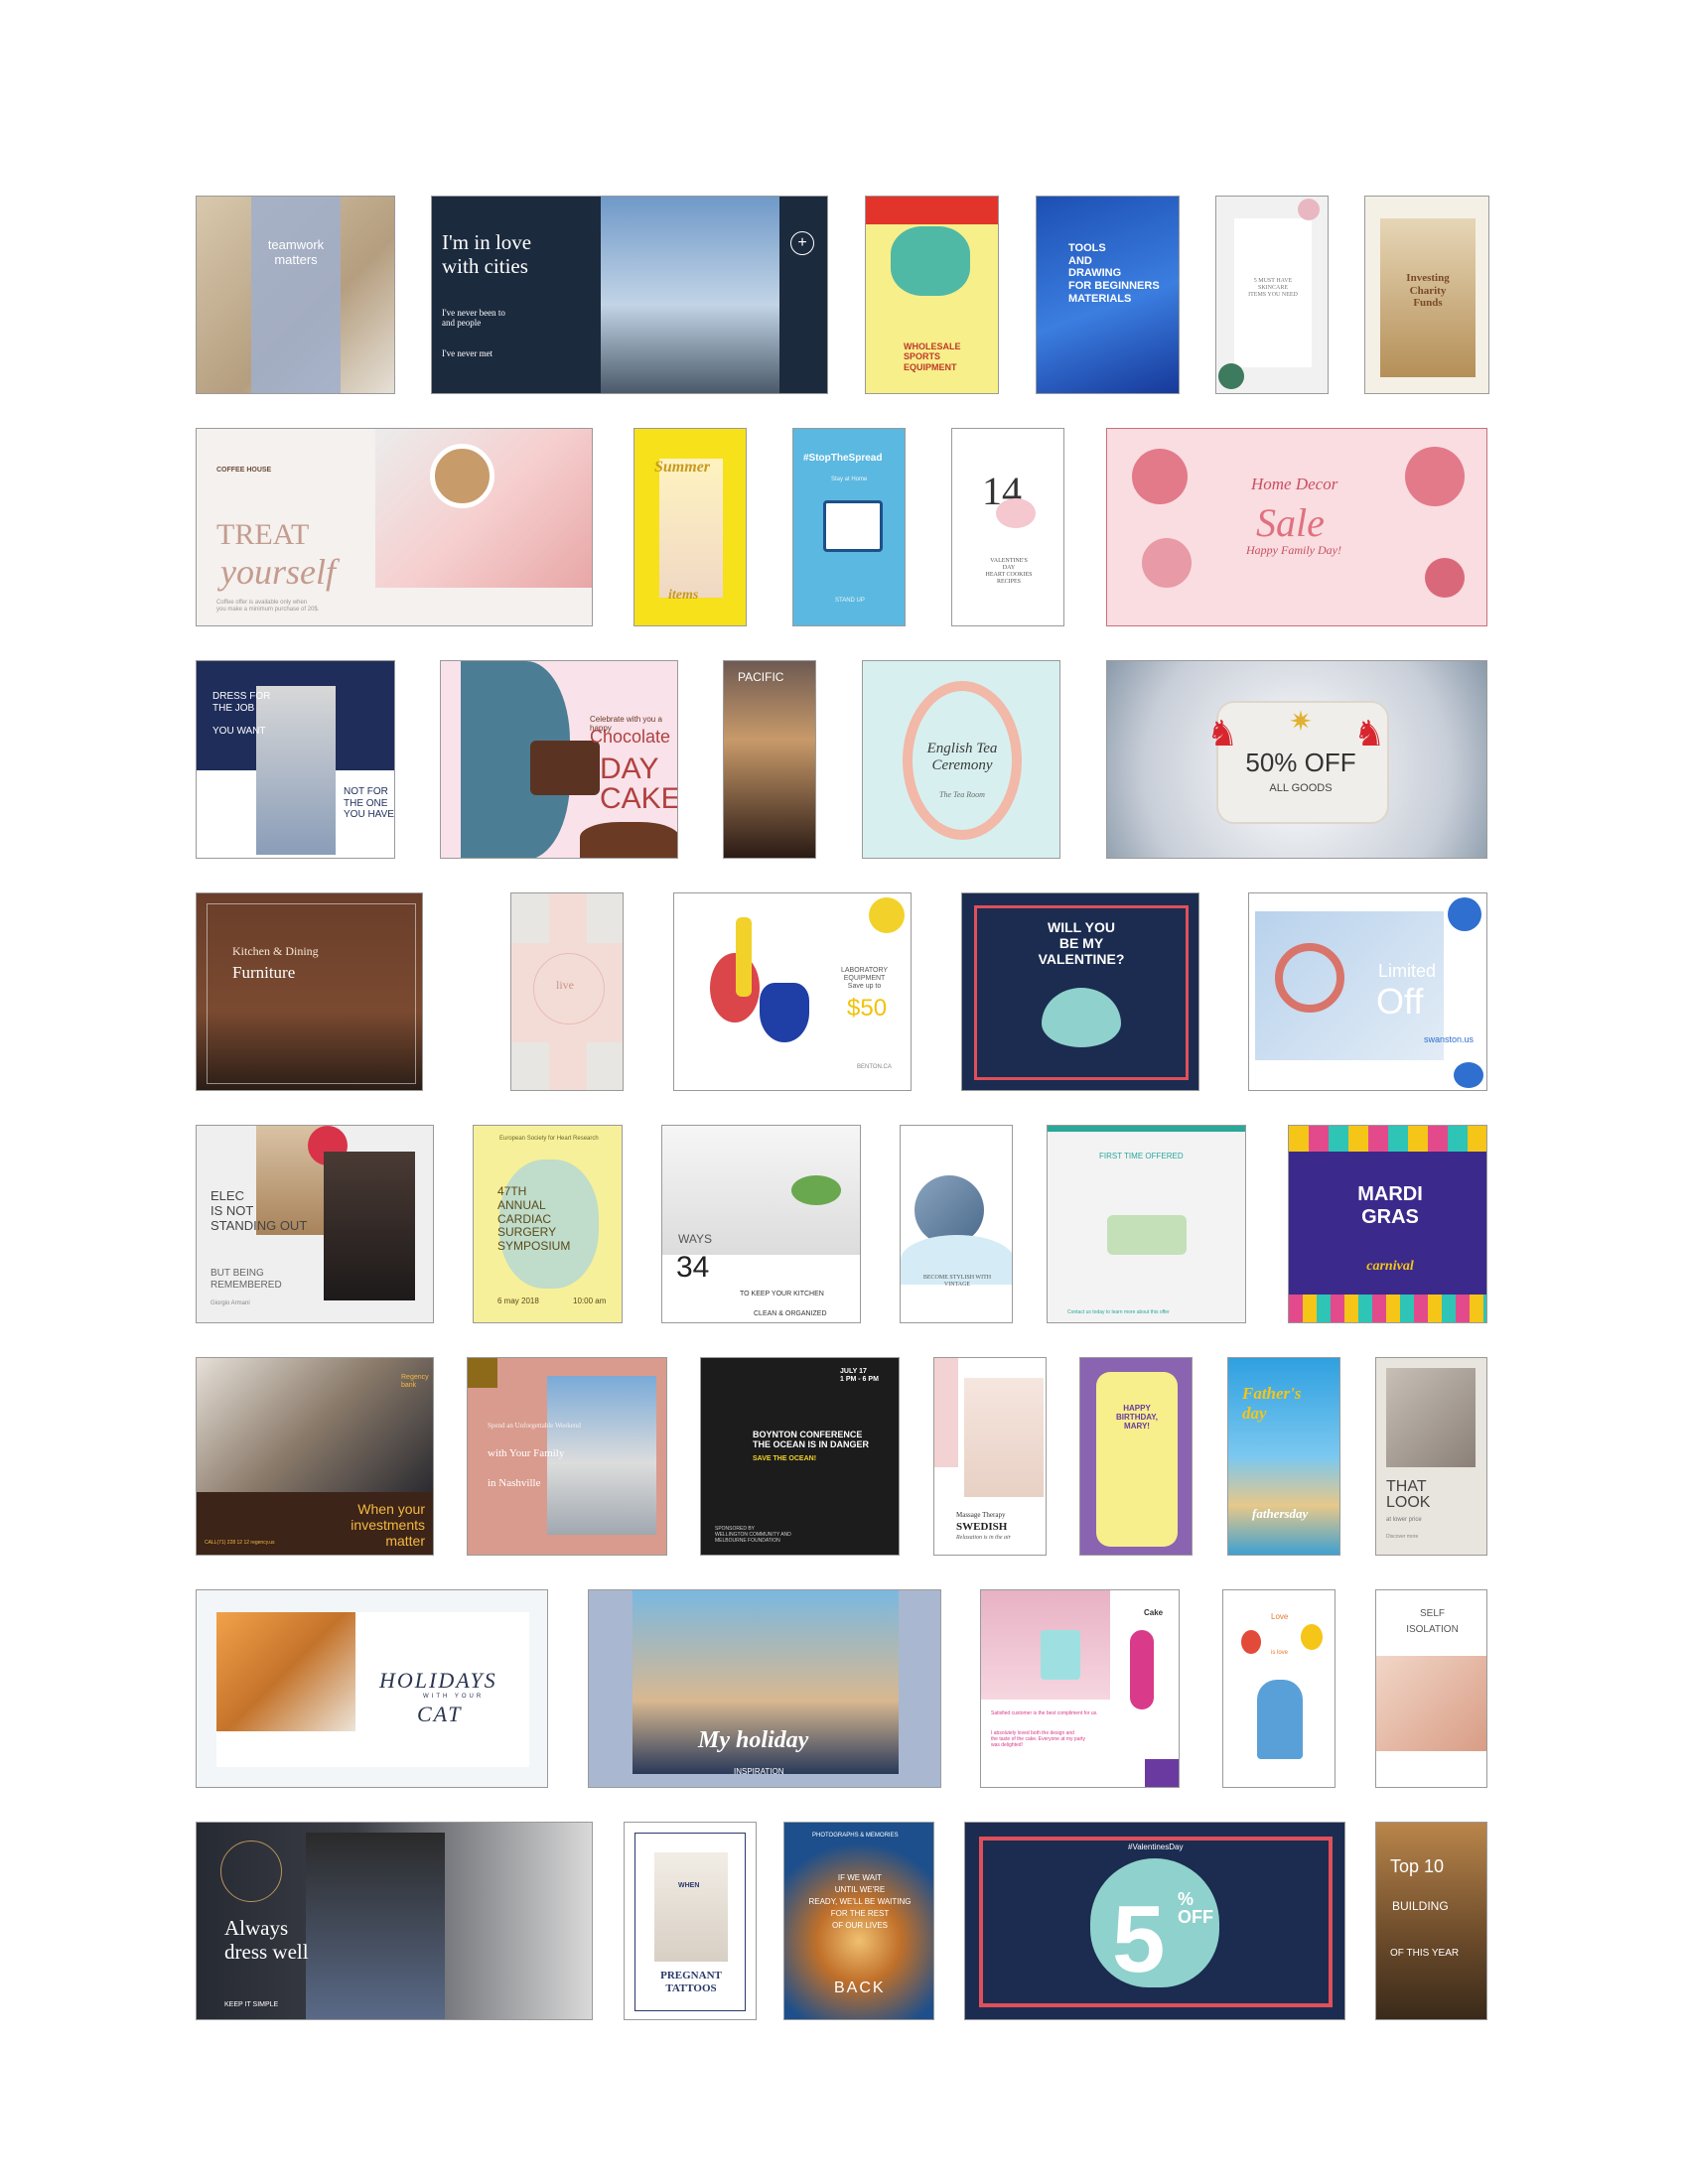 This screenshot has width=1688, height=2184. Describe the element at coordinates (567, 991) in the screenshot. I see `template-card-live: live` at that location.